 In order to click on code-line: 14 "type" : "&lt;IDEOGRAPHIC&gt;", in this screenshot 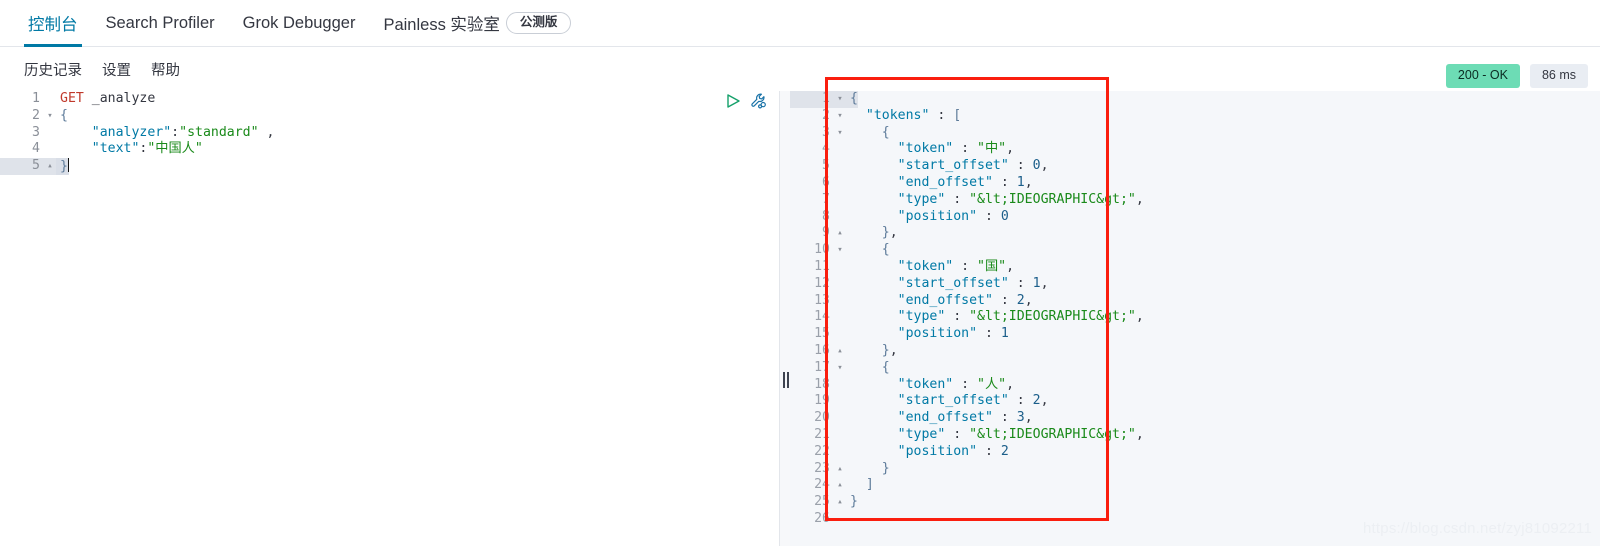, I will do `click(1195, 318)`.